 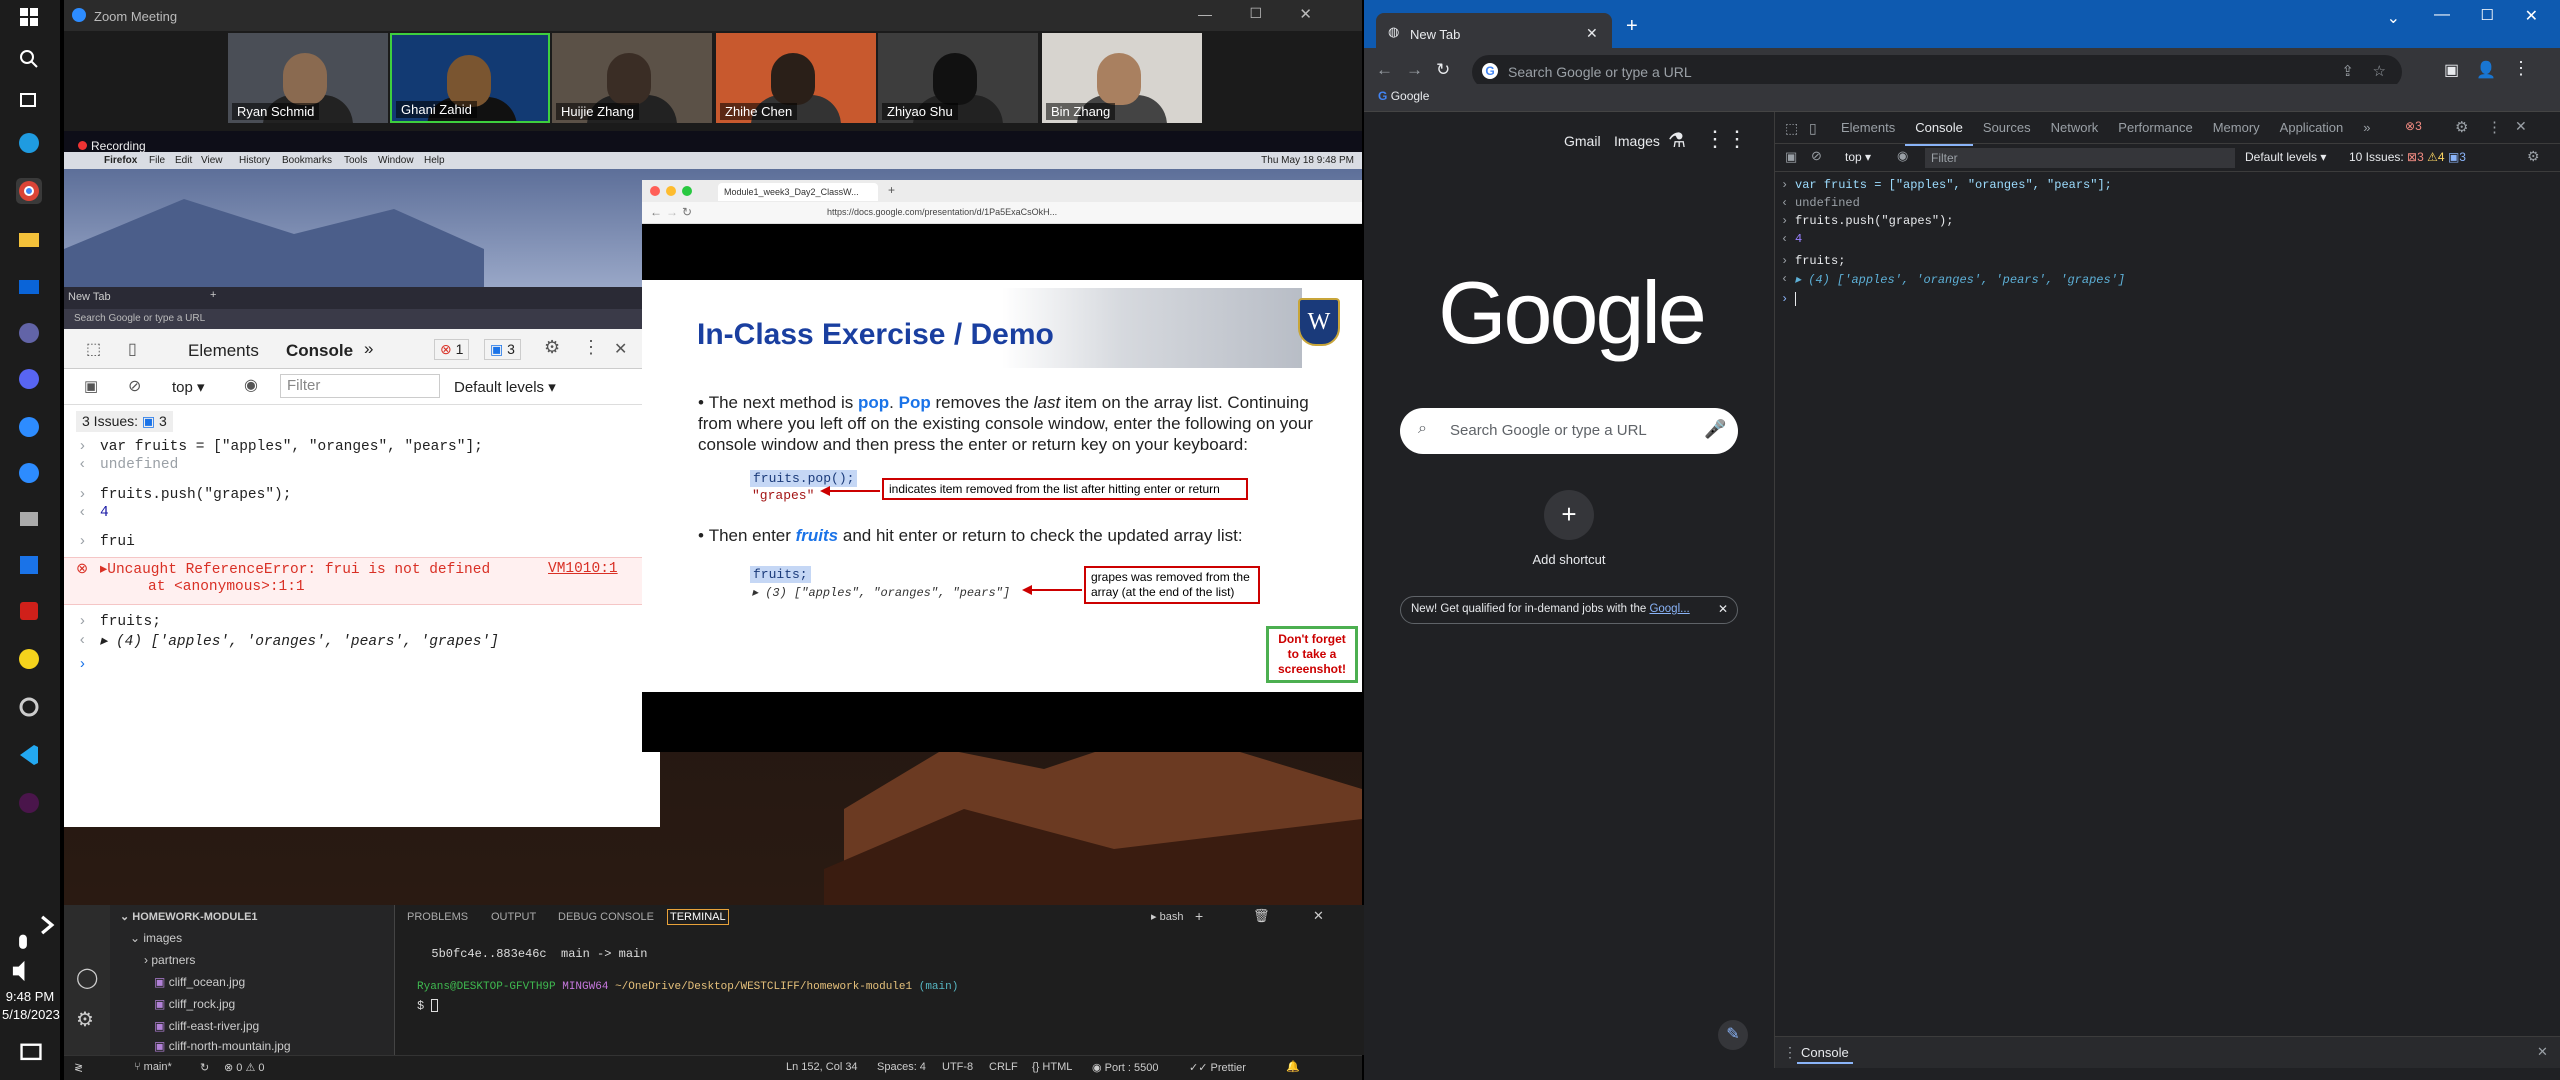 I want to click on zoom-alt-icon, so click(x=29, y=473).